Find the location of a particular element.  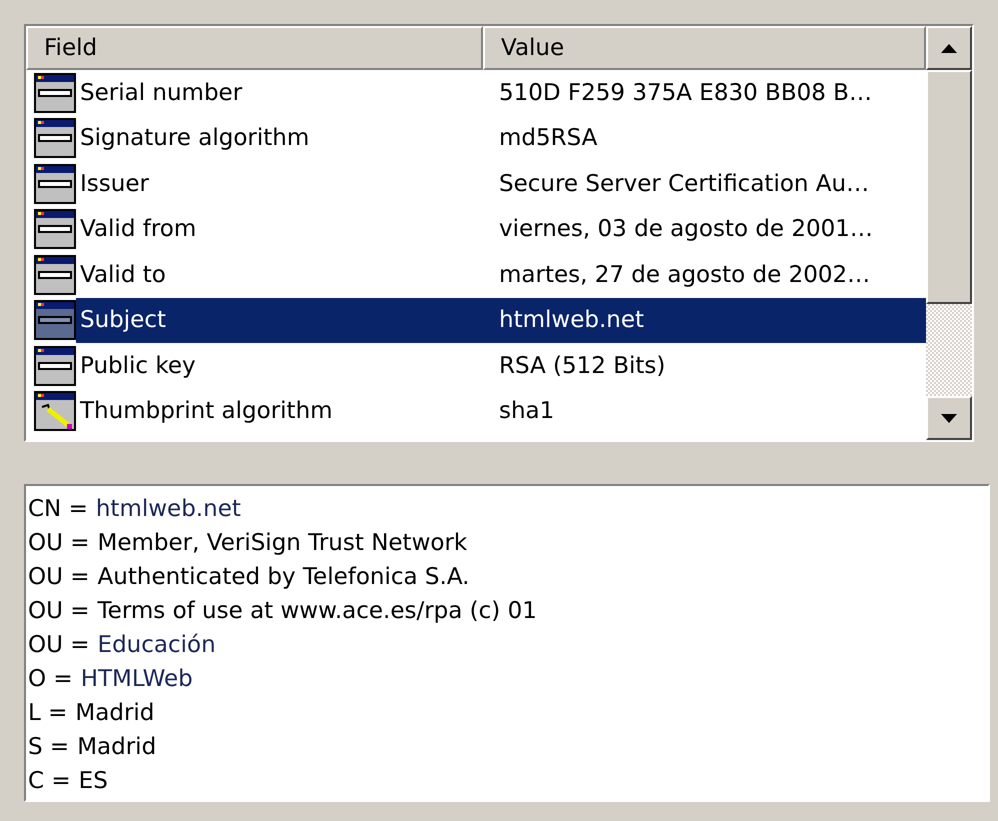

field-value: sha1 is located at coordinates (526, 411).